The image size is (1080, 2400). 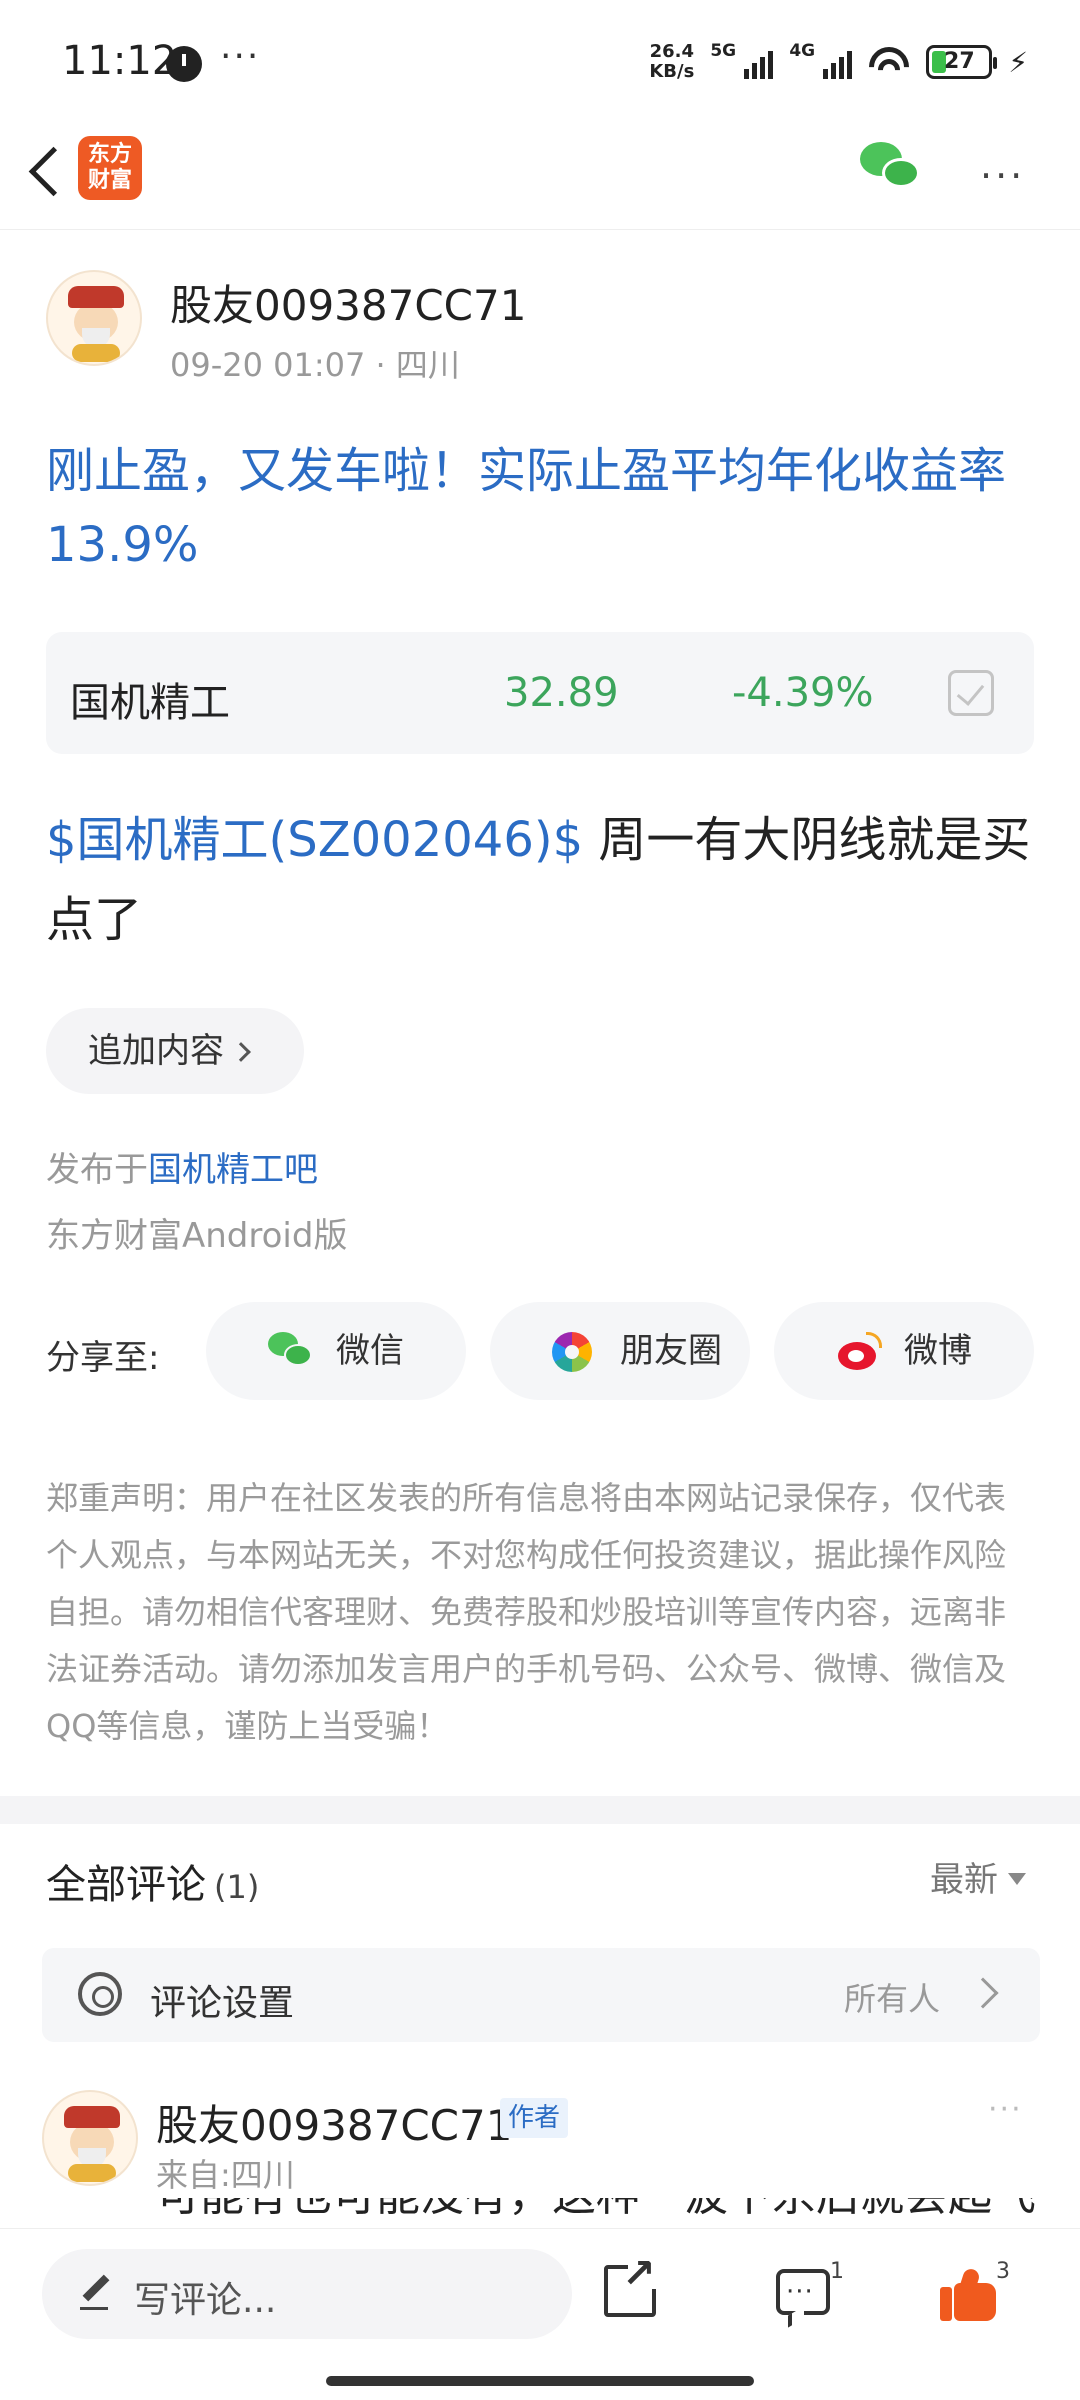 I want to click on comment-settings-row: 评论设置 所有人, so click(x=541, y=1995).